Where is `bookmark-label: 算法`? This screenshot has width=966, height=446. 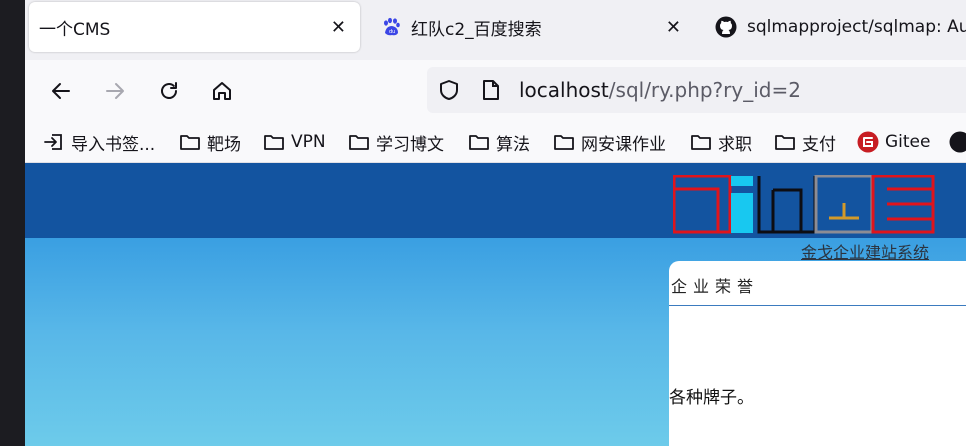
bookmark-label: 算法 is located at coordinates (513, 144).